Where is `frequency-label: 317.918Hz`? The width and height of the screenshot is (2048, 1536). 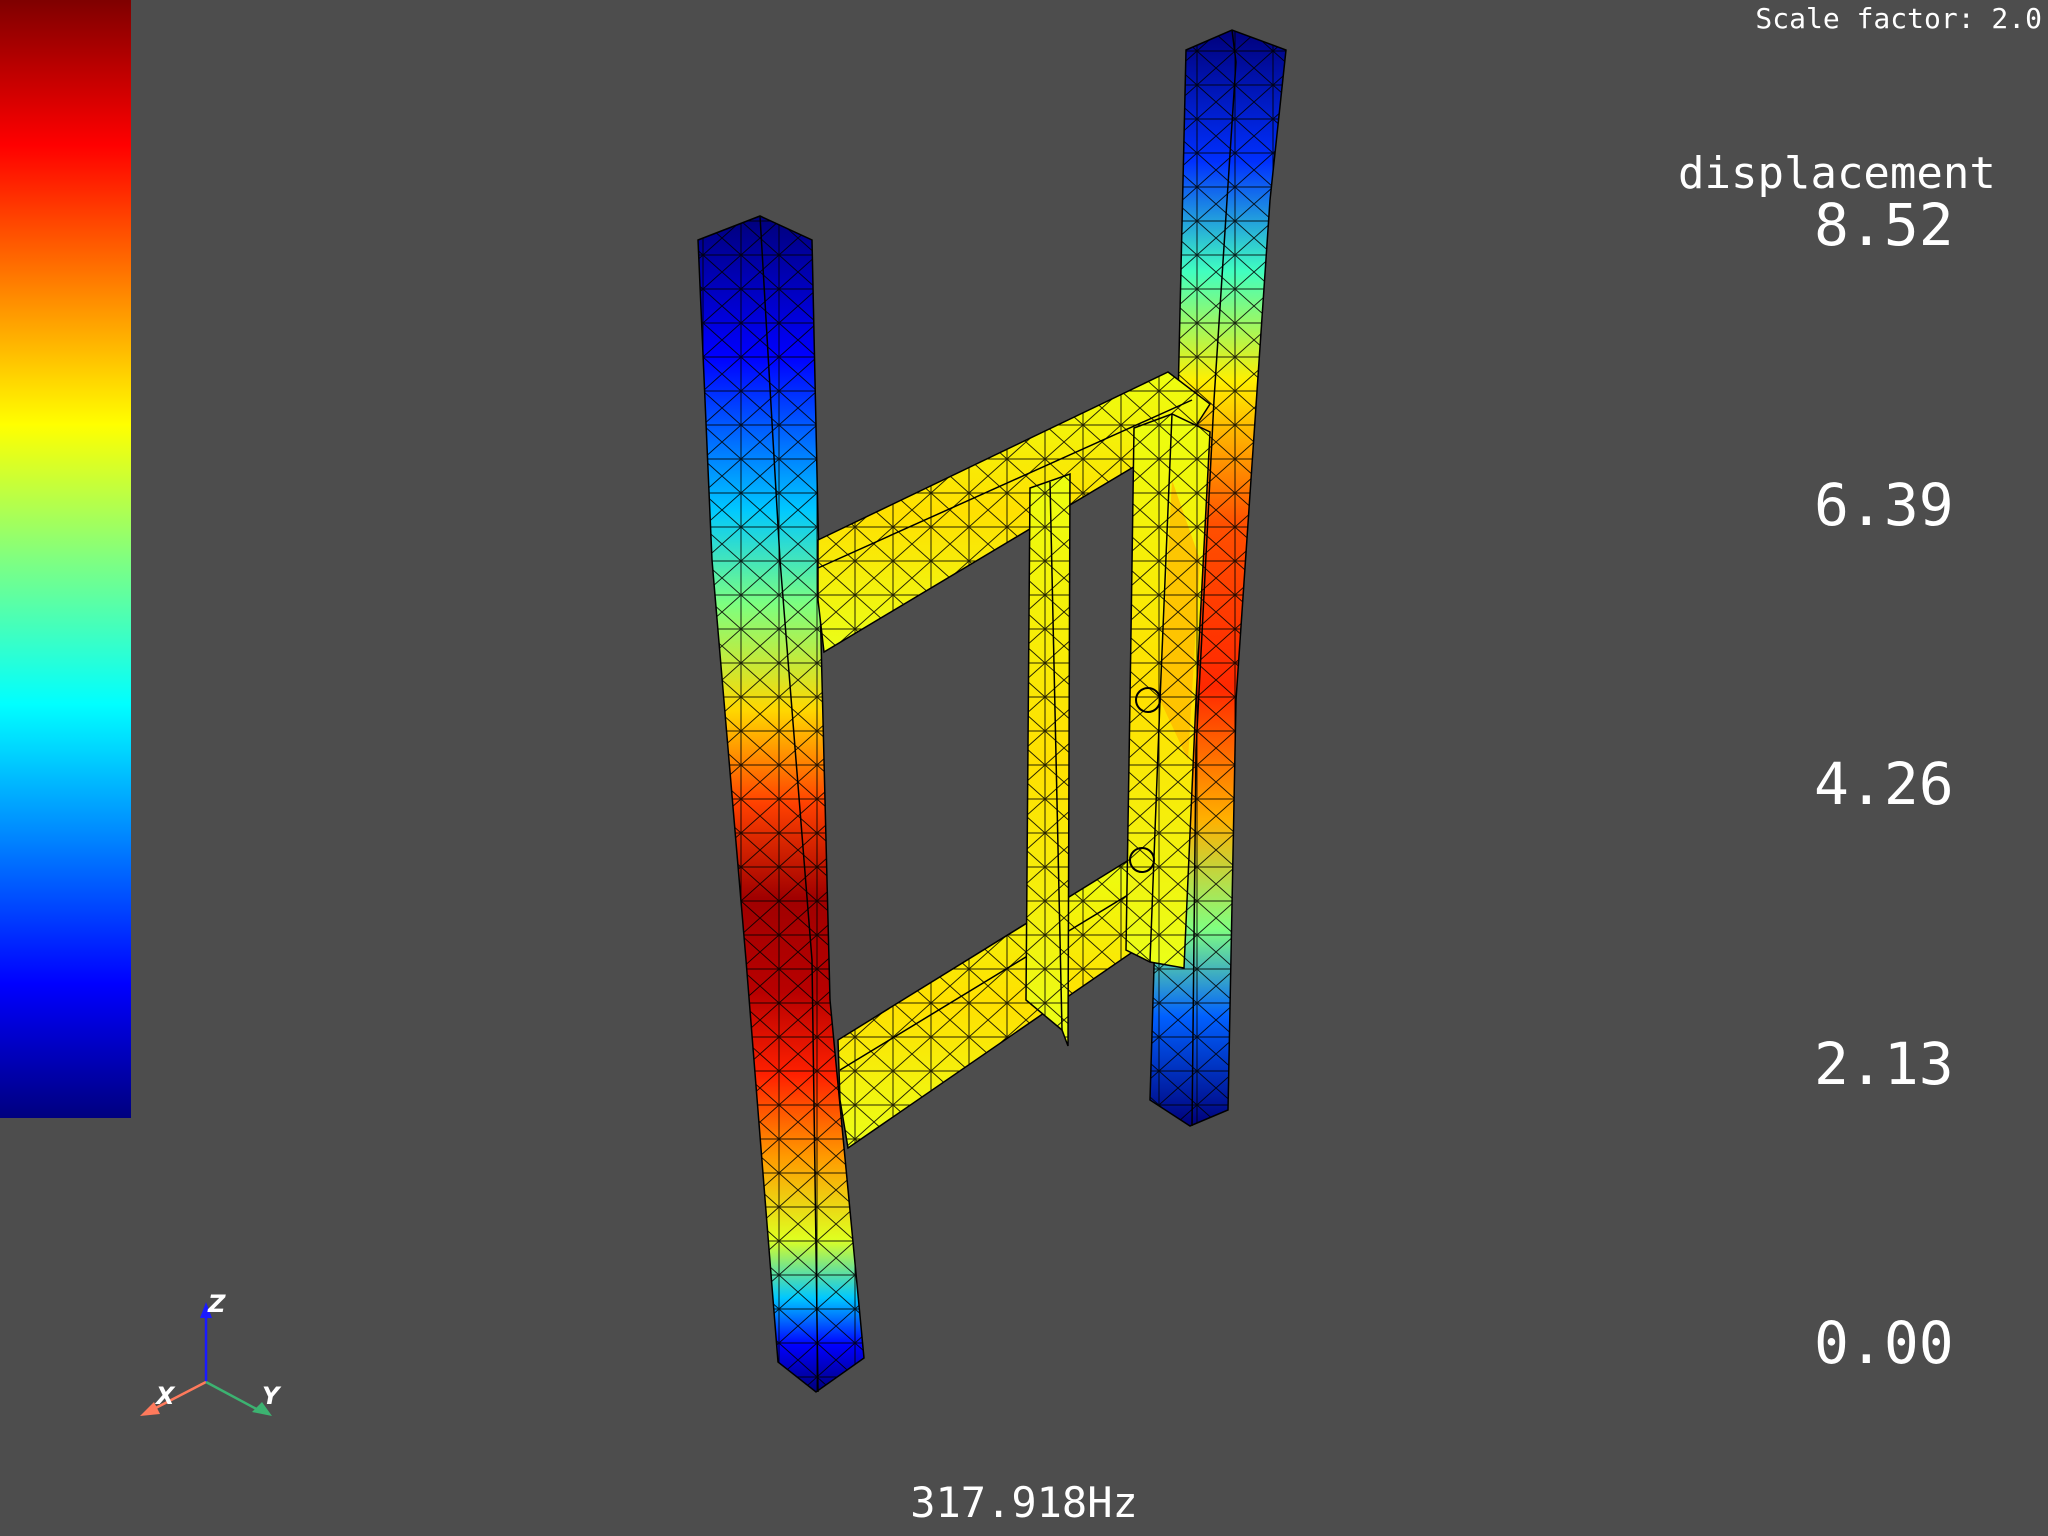
frequency-label: 317.918Hz is located at coordinates (1024, 1502).